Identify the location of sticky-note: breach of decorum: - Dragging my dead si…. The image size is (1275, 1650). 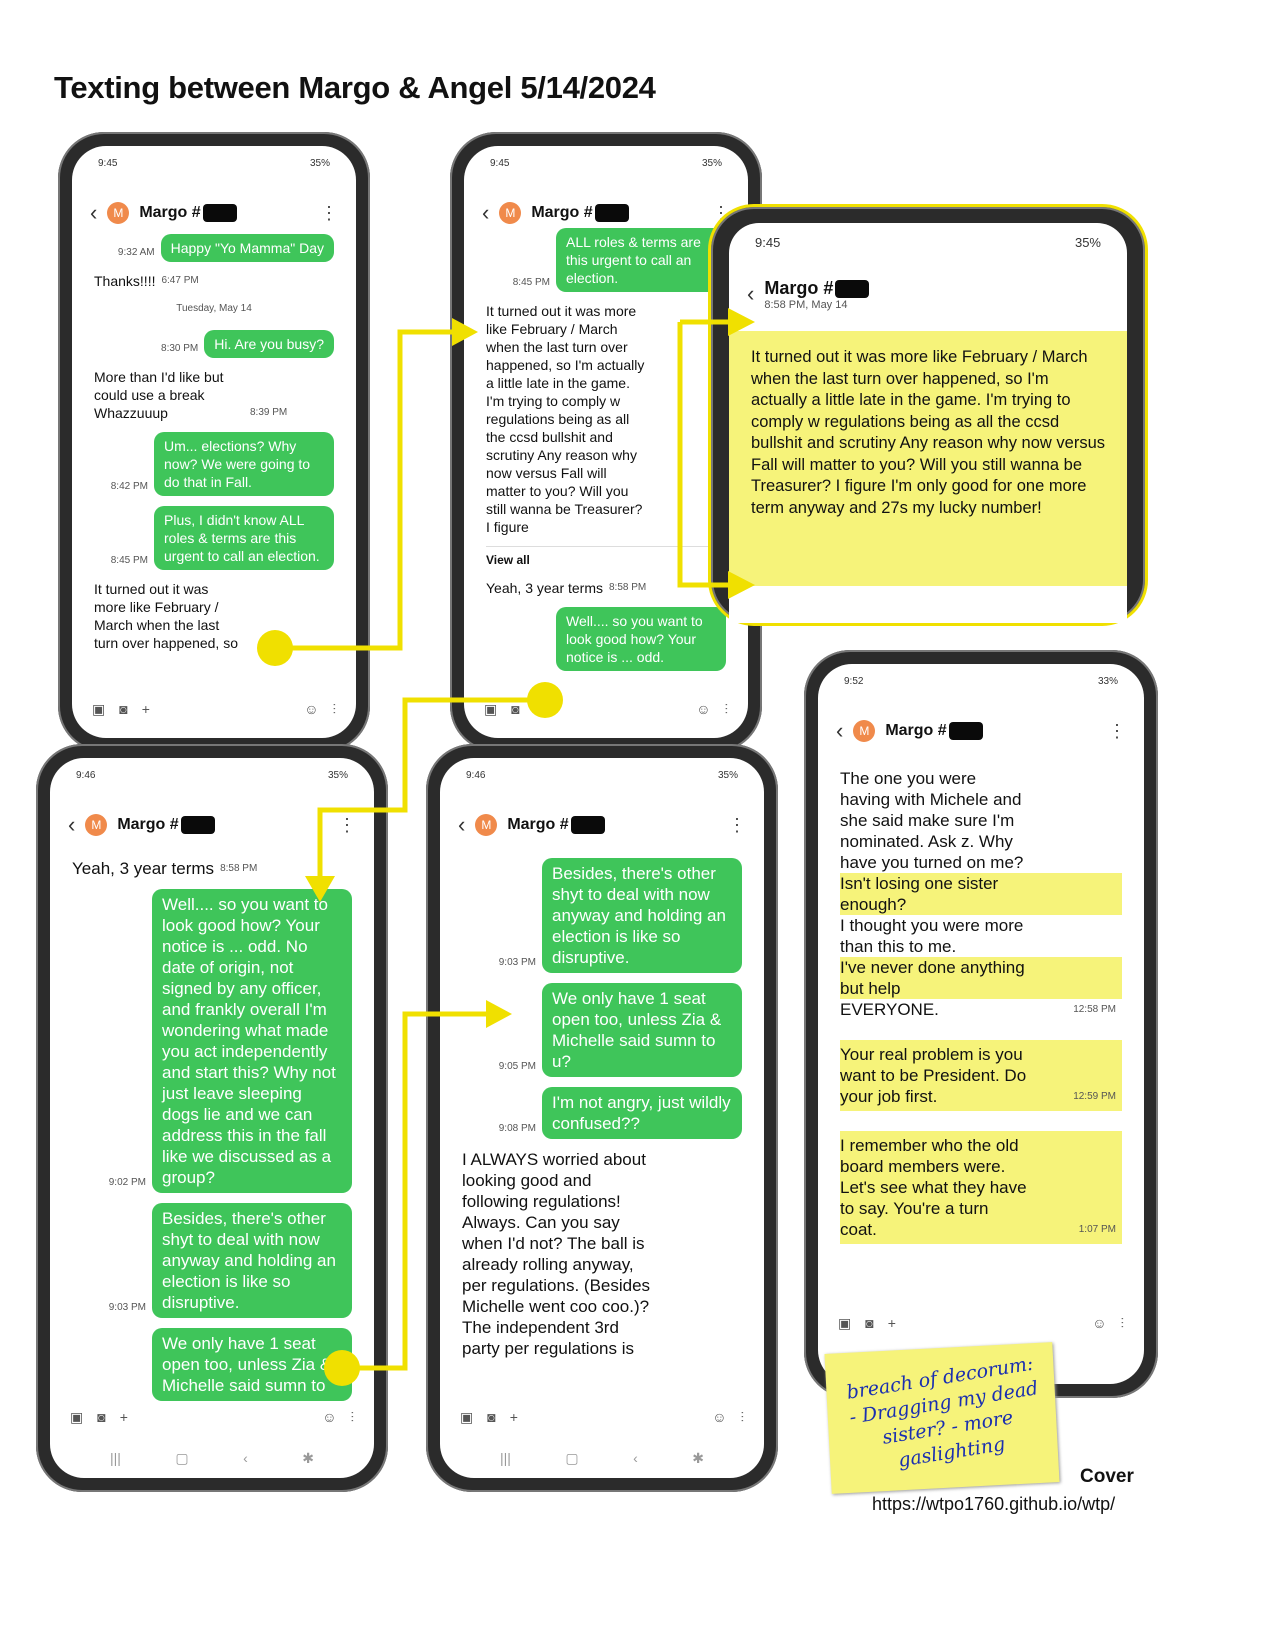
(942, 1418).